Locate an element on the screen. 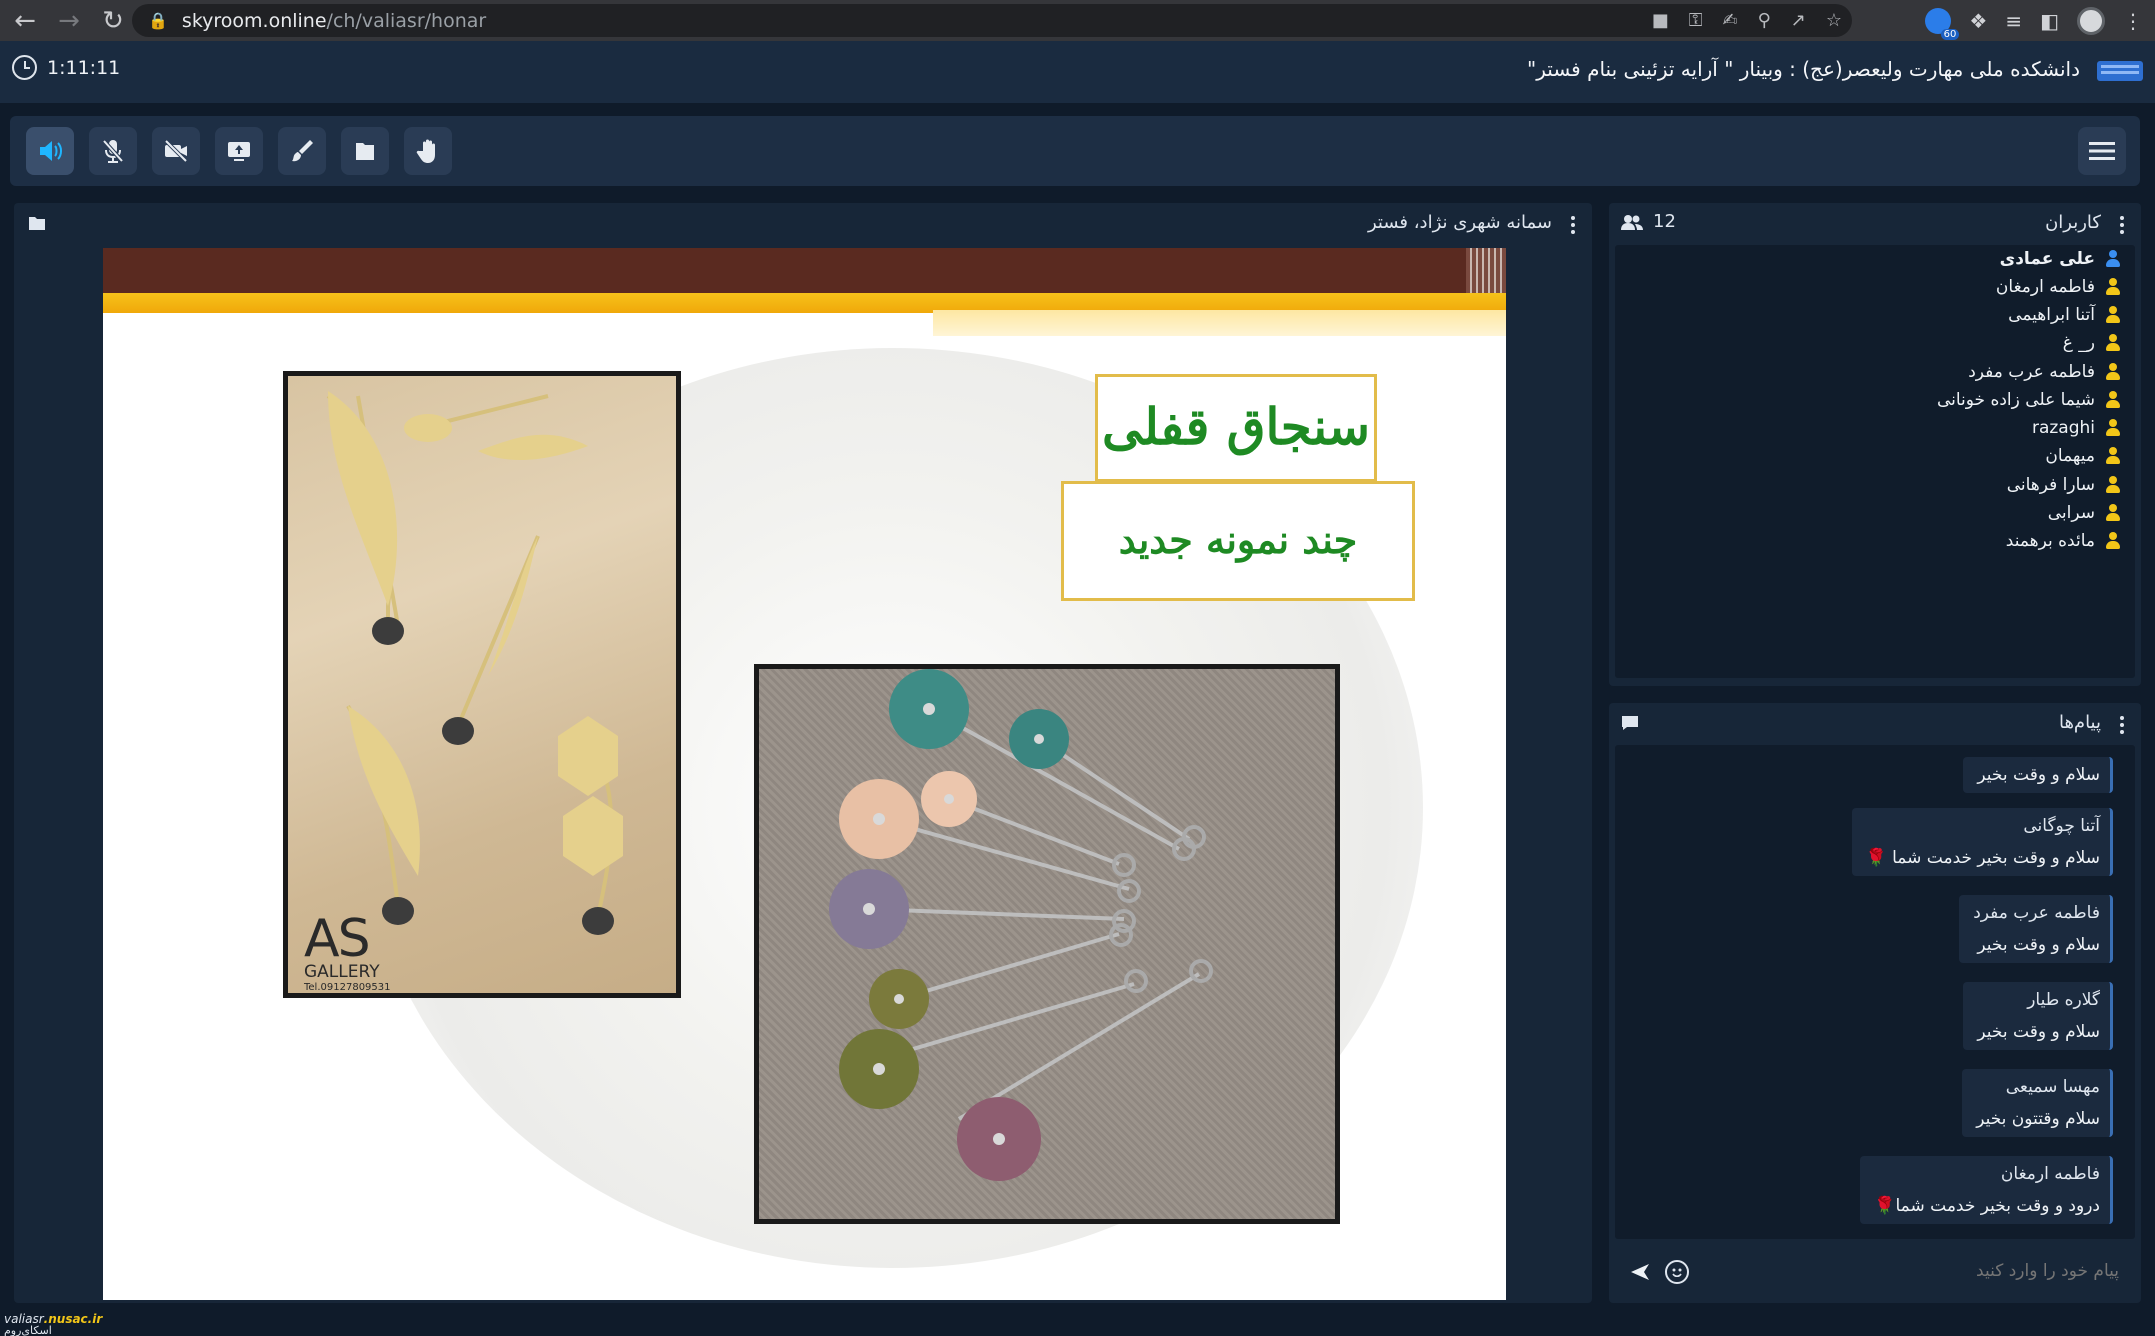  message-sender: گلاره طیار is located at coordinates (2063, 1000).